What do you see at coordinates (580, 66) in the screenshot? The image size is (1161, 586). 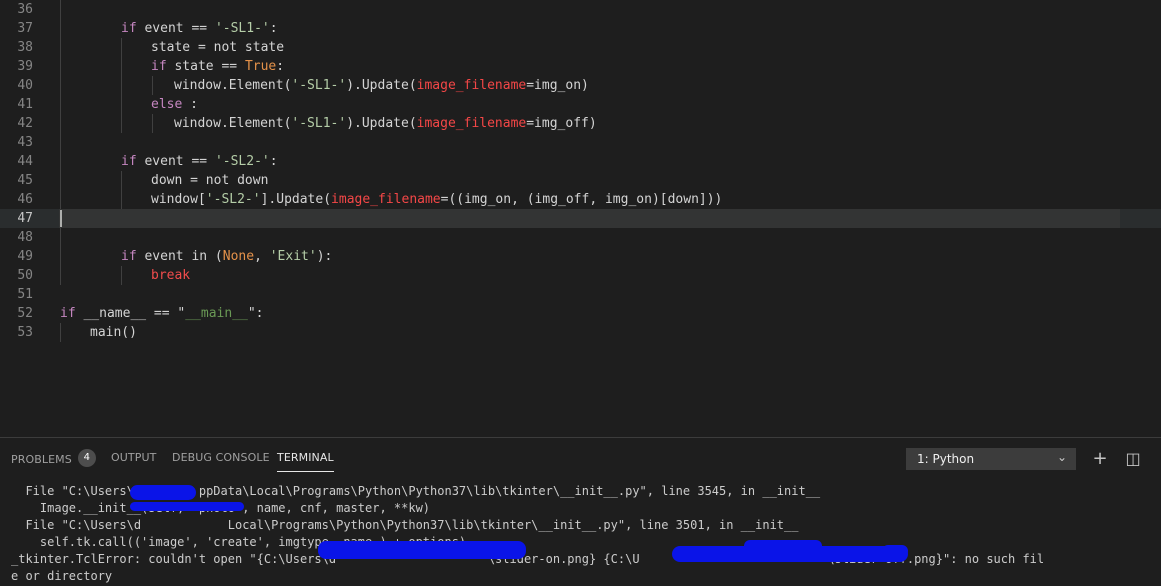 I see `code-line: 39 if state == True:` at bounding box center [580, 66].